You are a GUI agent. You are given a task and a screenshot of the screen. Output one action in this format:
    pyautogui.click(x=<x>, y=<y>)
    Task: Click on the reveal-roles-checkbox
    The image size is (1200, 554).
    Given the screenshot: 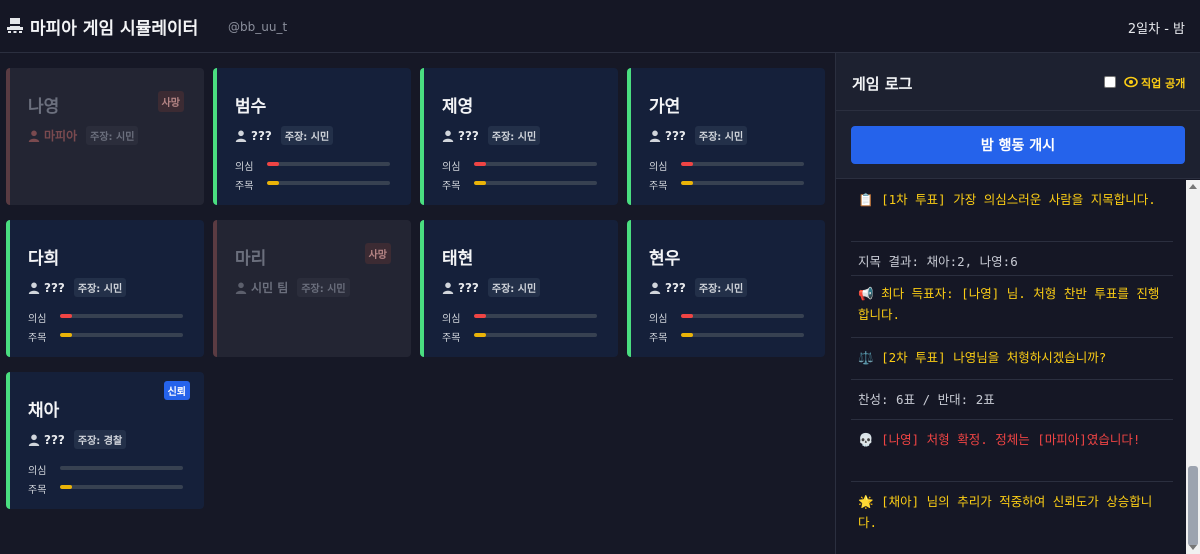 What is the action you would take?
    pyautogui.click(x=1110, y=82)
    